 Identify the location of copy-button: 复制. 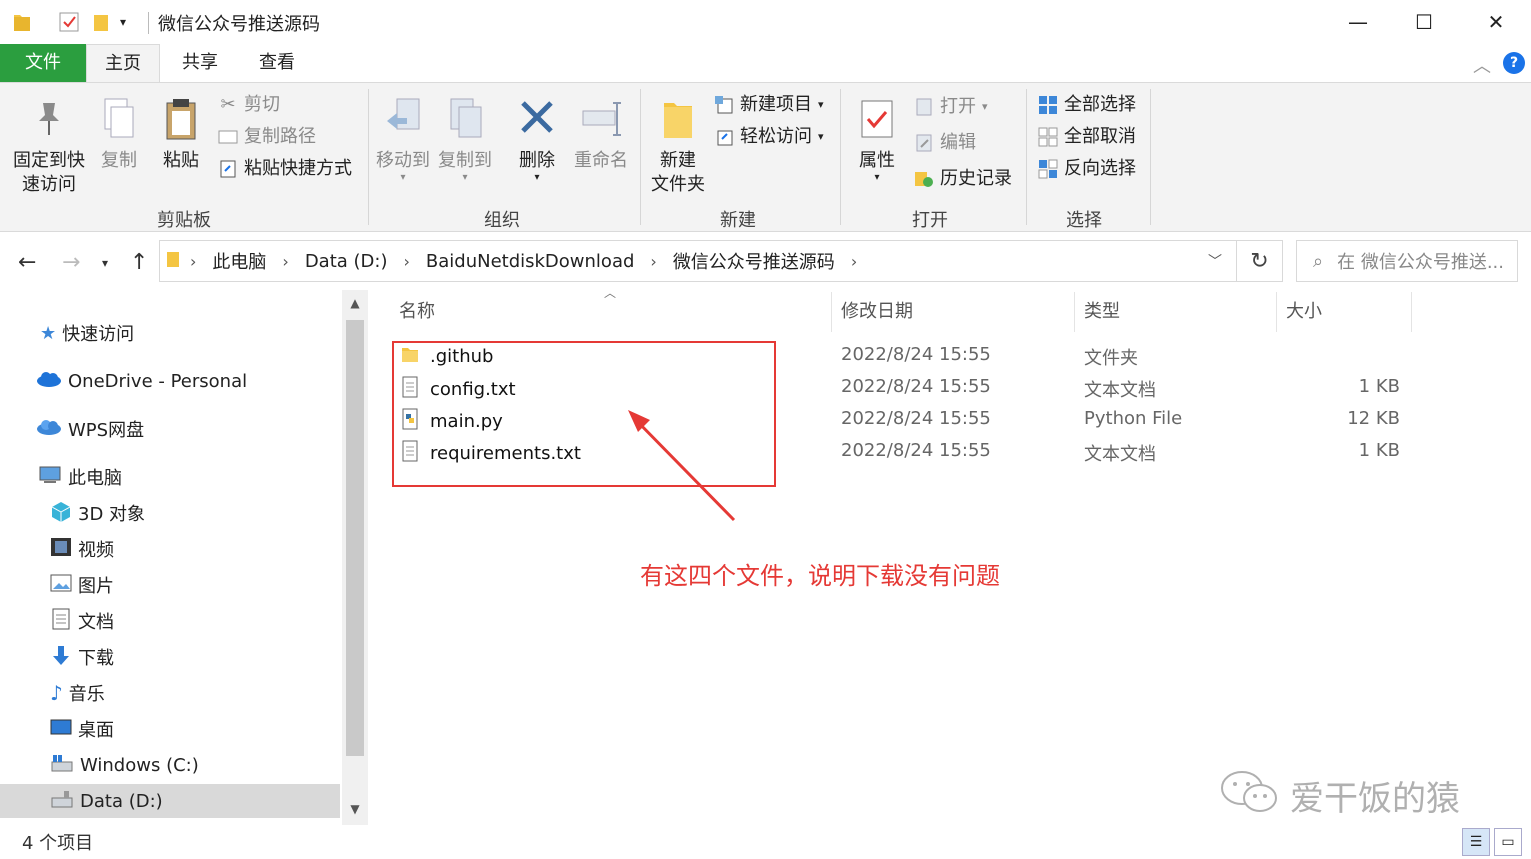
(119, 134).